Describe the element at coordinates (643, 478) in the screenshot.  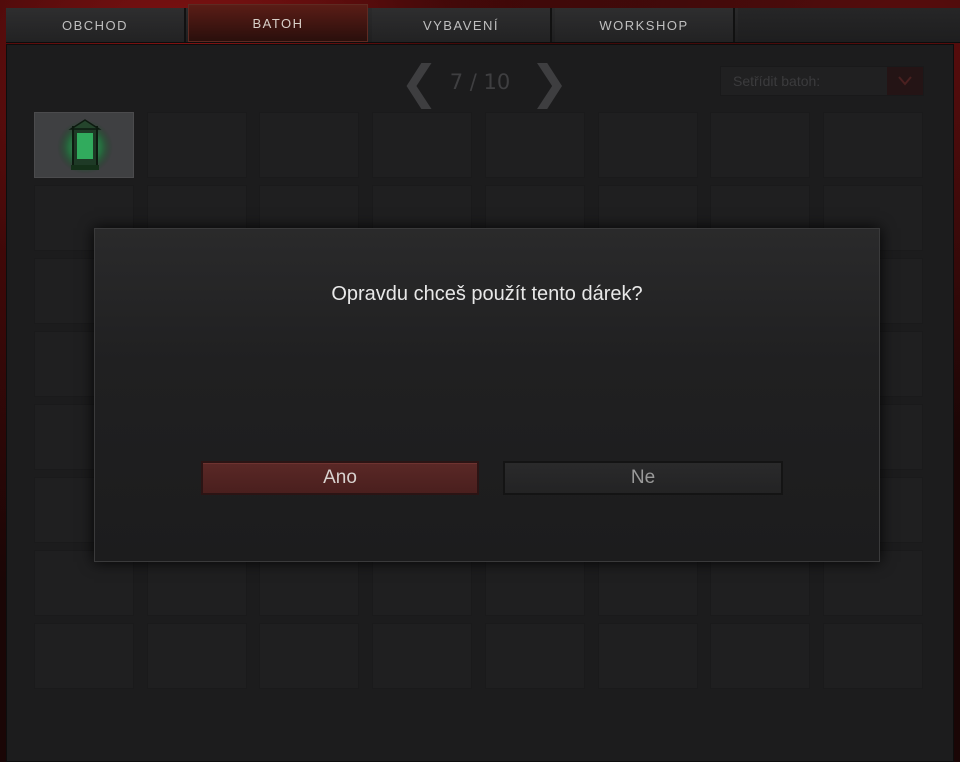
I see `cancel-button: Ne` at that location.